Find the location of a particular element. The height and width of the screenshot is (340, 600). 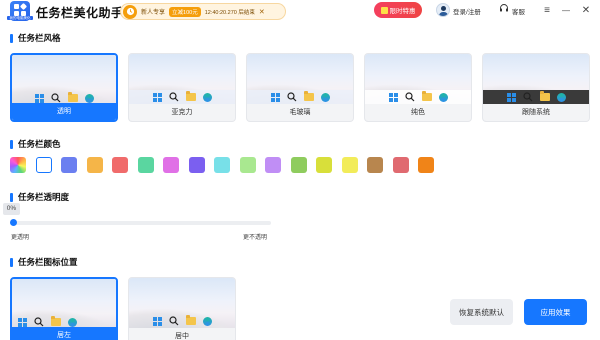

style-card: 纯色 is located at coordinates (418, 87).